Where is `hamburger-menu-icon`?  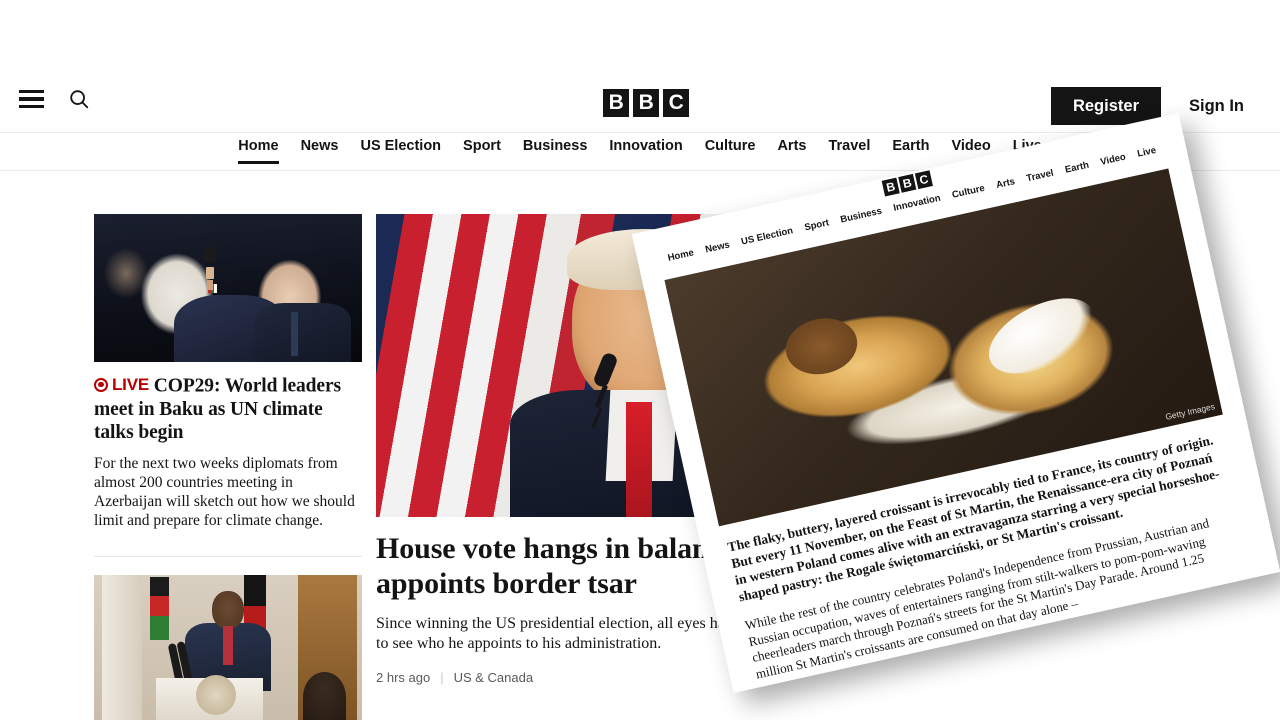
hamburger-menu-icon is located at coordinates (31, 99).